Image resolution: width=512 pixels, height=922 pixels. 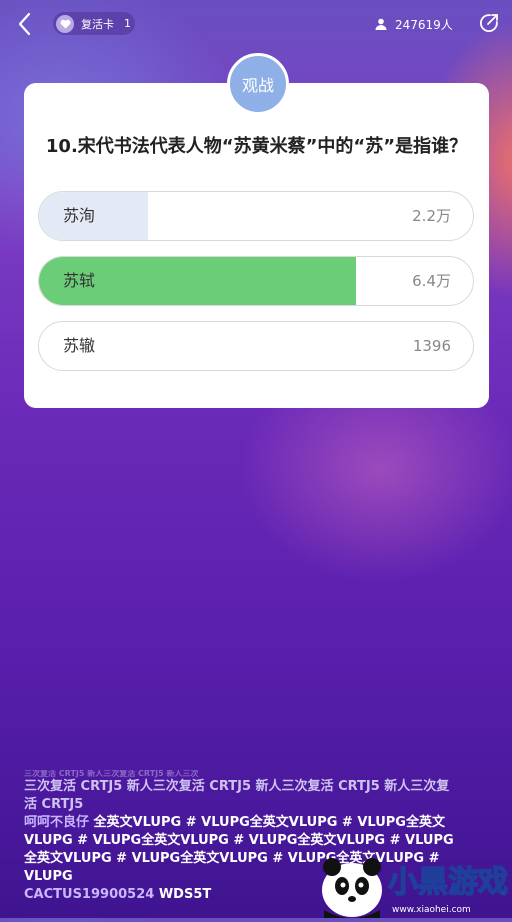 I want to click on answer-label: 苏辙, so click(x=79, y=345).